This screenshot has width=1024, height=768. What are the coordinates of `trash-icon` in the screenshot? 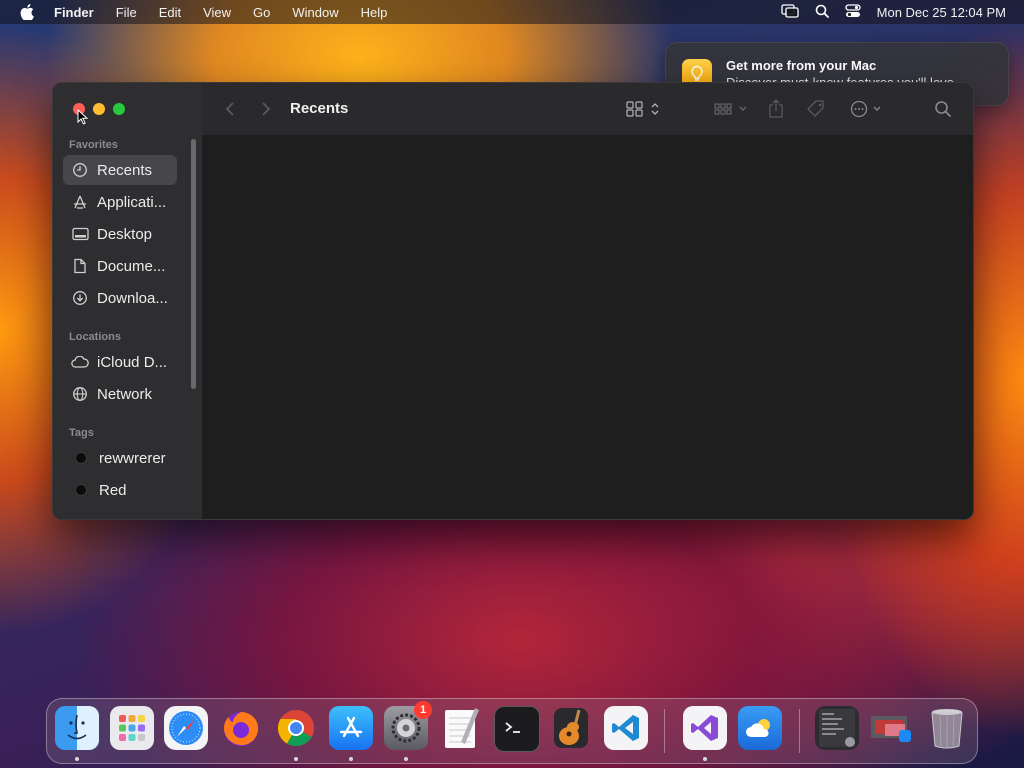 It's located at (947, 728).